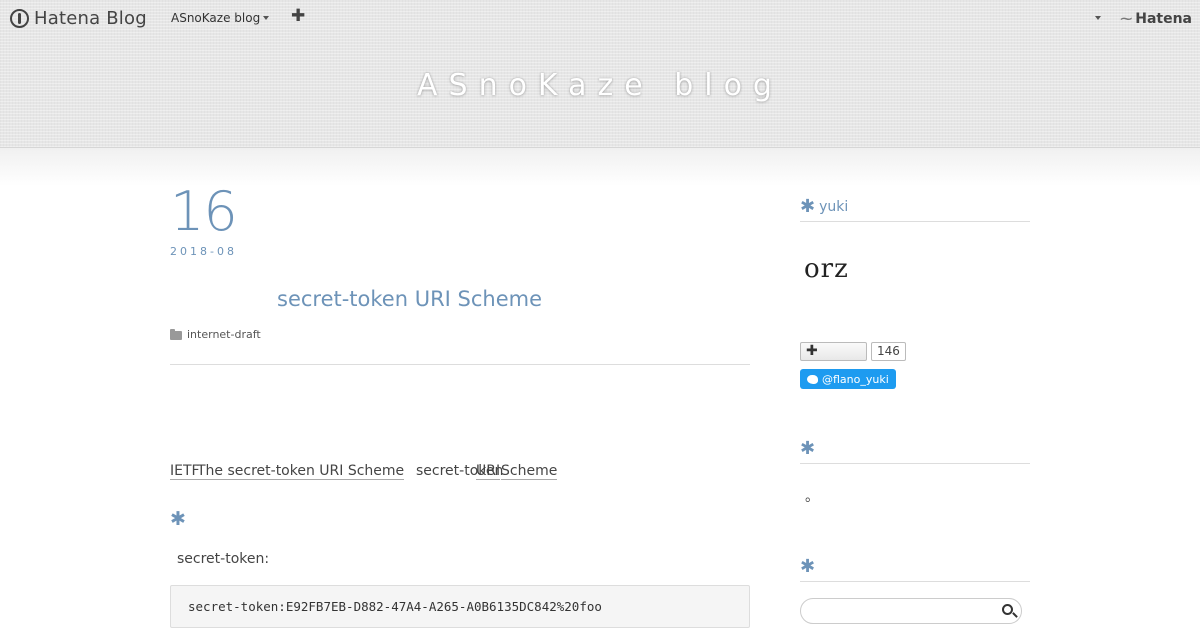  I want to click on blog-switch-label: ASnoKaze blog, so click(216, 18).